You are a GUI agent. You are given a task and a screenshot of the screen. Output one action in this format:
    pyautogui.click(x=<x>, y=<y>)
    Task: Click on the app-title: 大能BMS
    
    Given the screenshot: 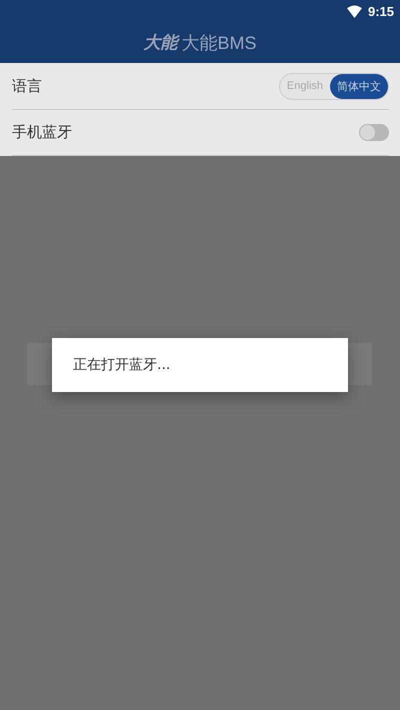 What is the action you would take?
    pyautogui.click(x=218, y=43)
    